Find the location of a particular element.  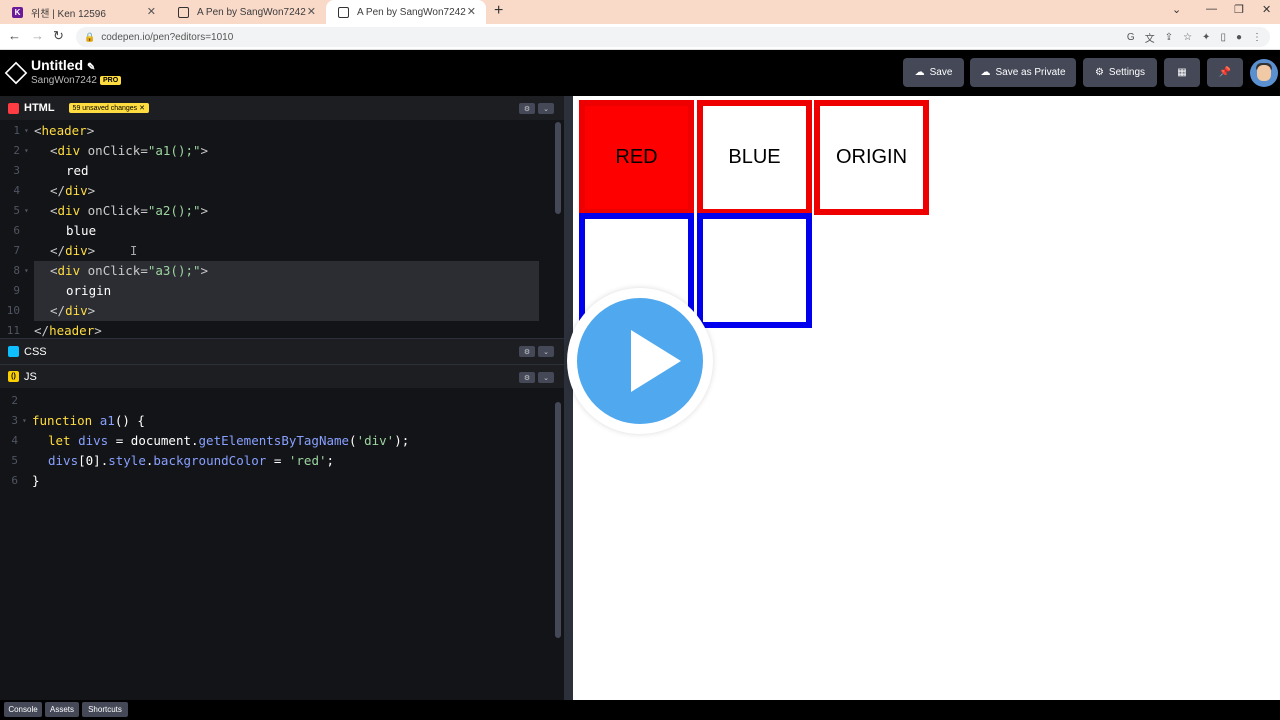

play-icon is located at coordinates (656, 361).